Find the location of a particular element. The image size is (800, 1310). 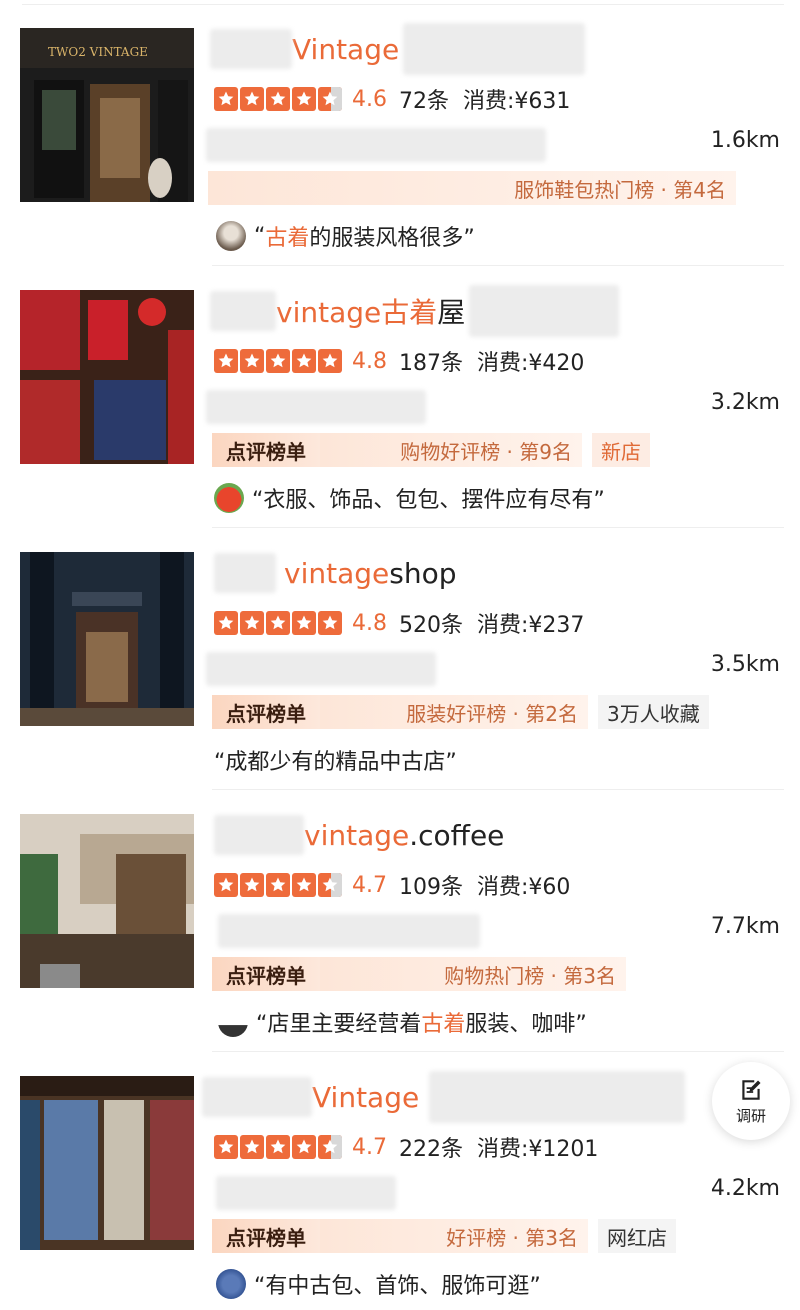

rating-score: 4.6 is located at coordinates (369, 99).